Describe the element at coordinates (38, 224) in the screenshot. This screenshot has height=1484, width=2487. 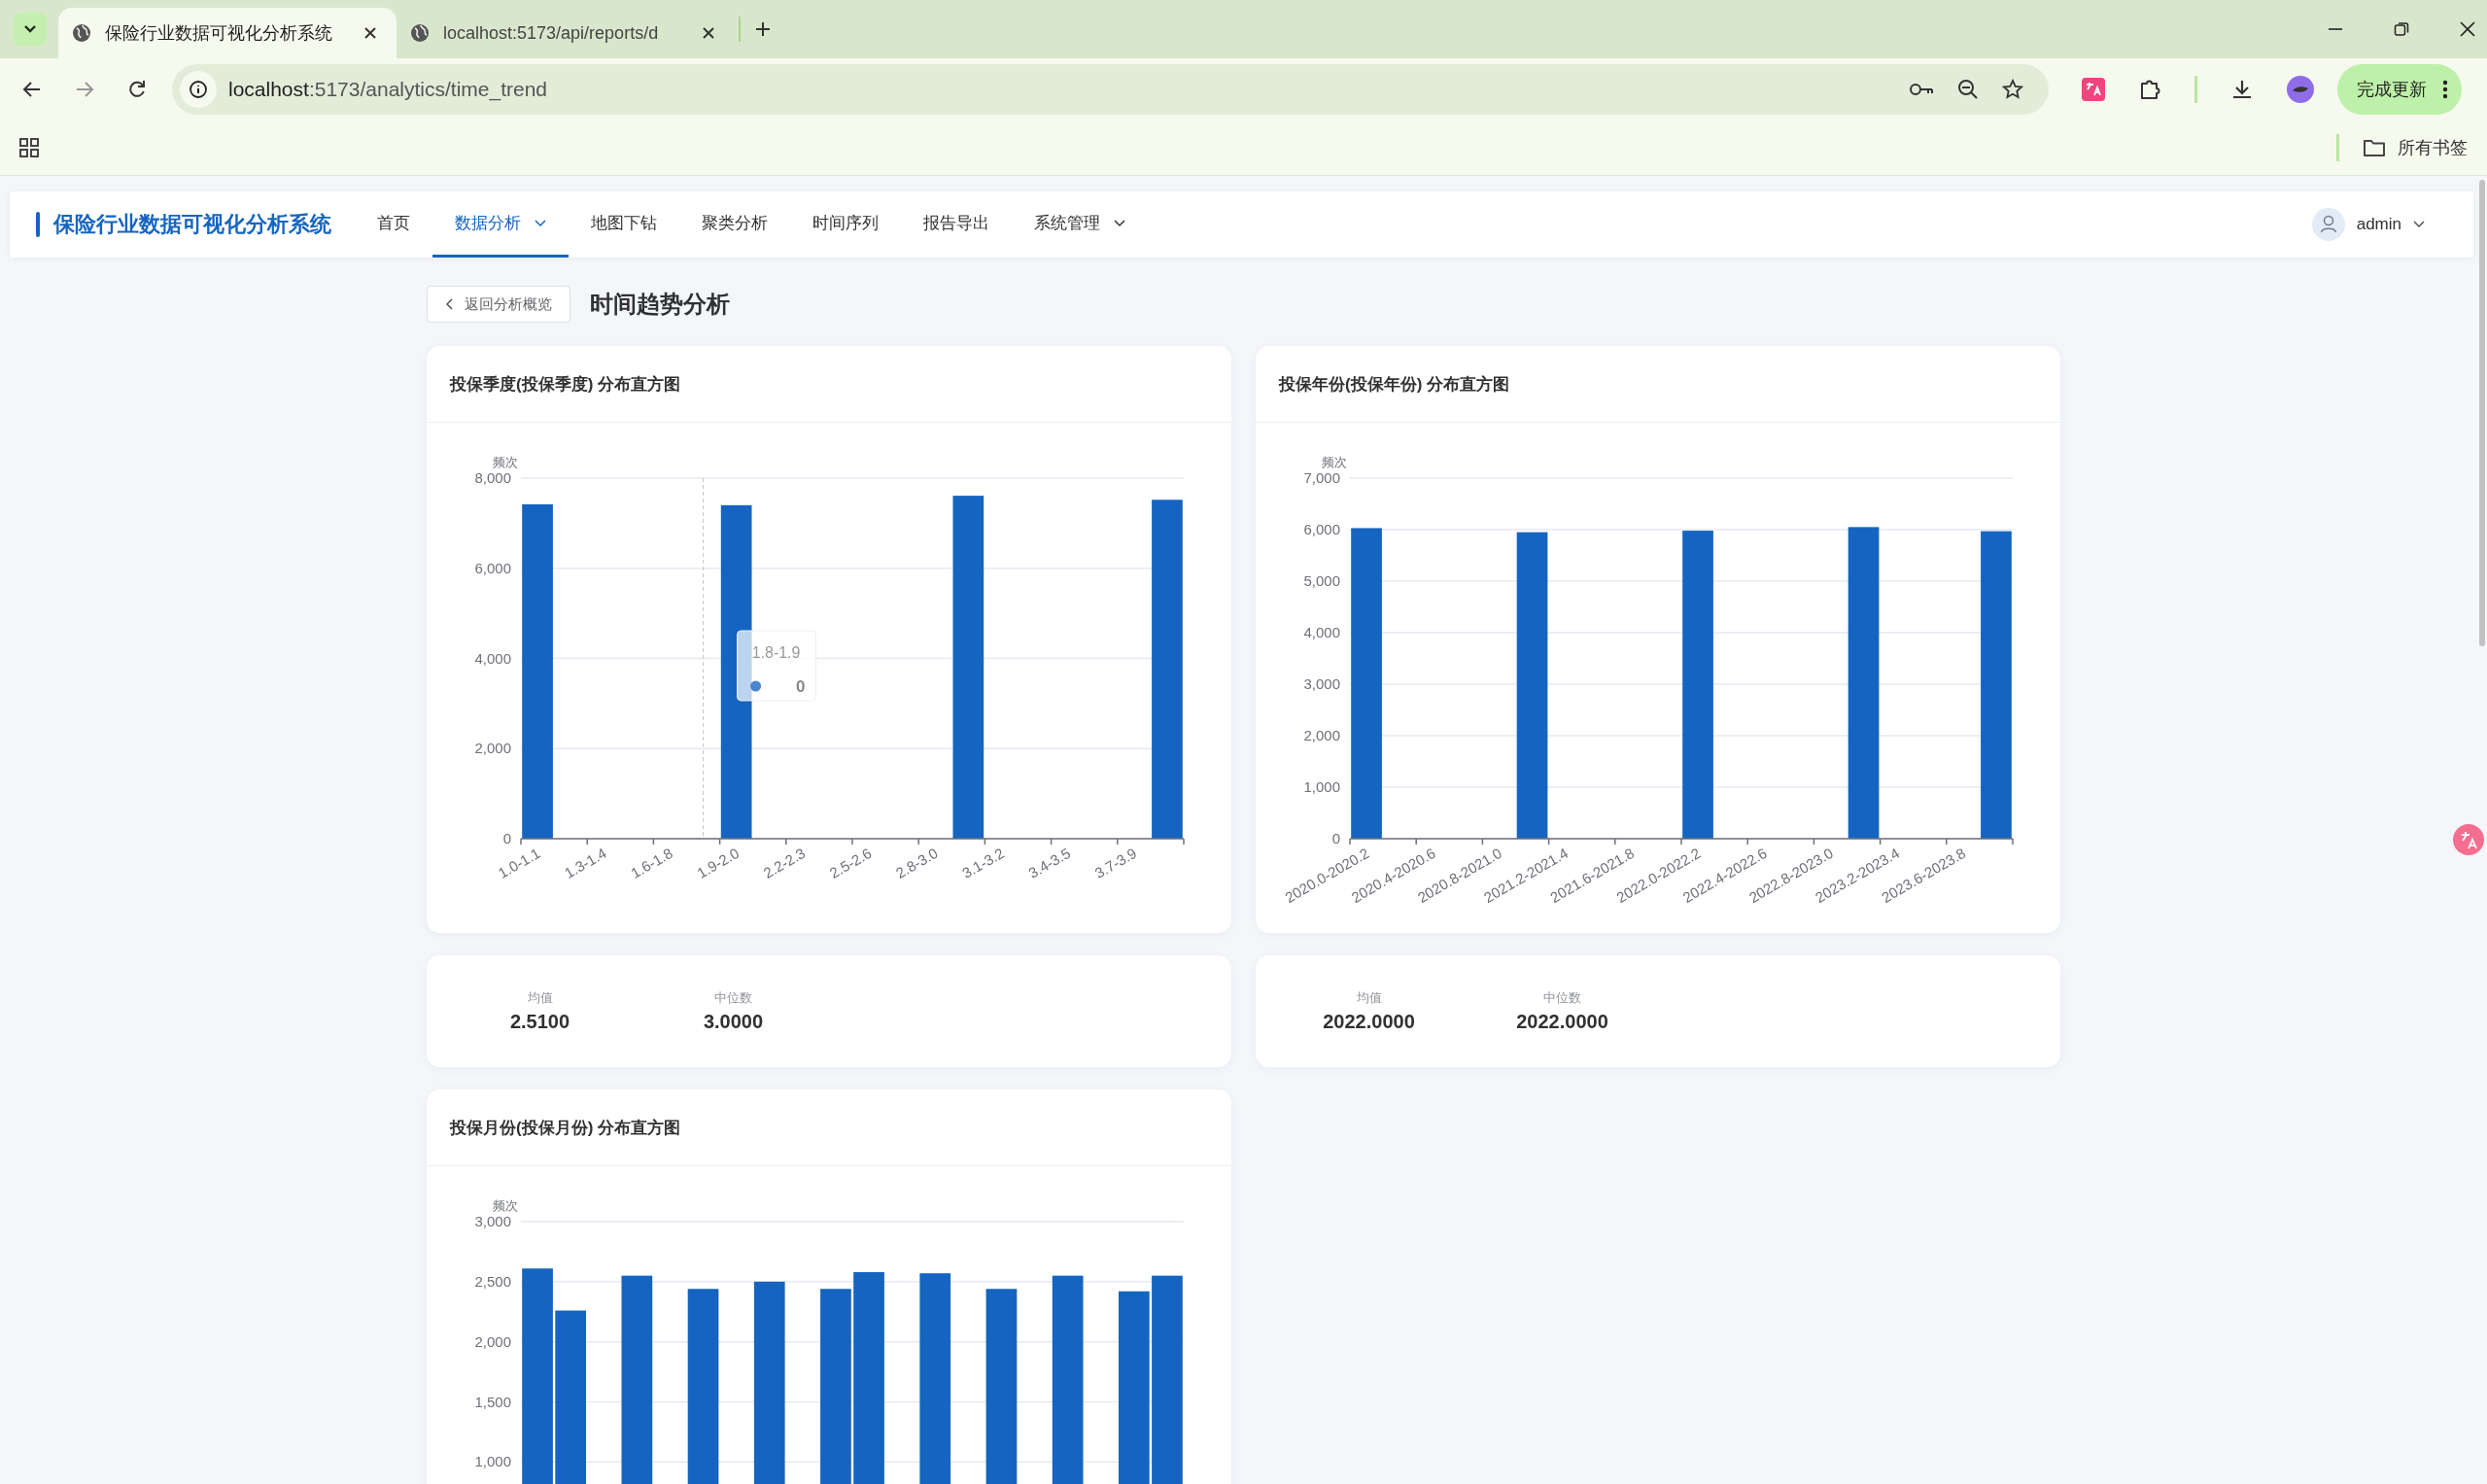
I see `brand-accent-bar` at that location.